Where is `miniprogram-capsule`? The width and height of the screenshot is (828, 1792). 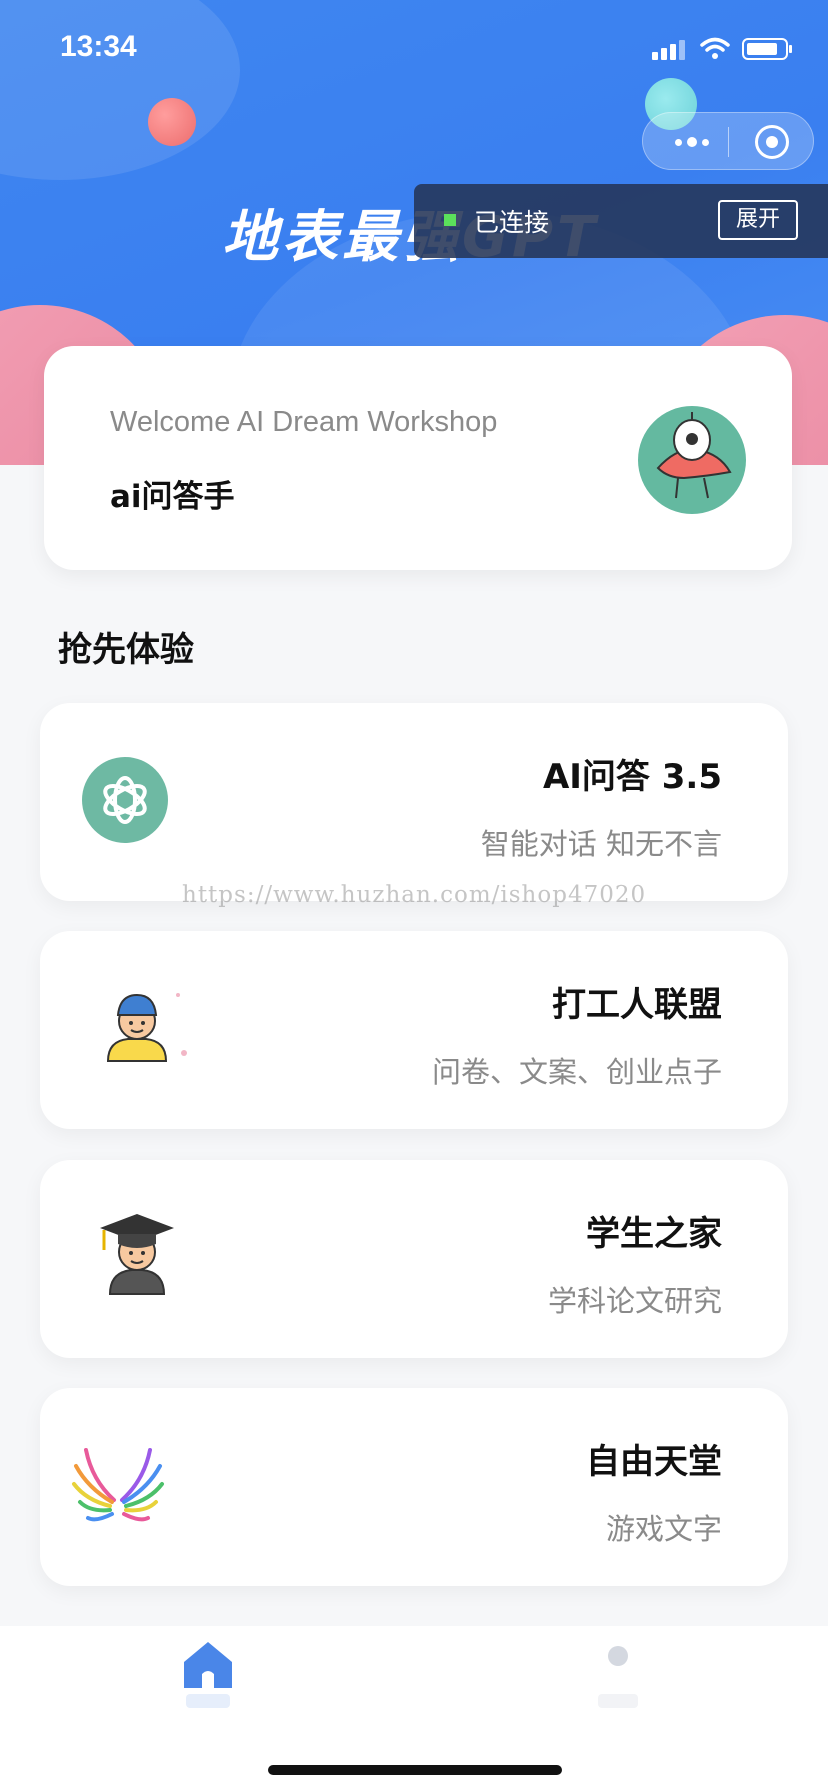 miniprogram-capsule is located at coordinates (728, 141).